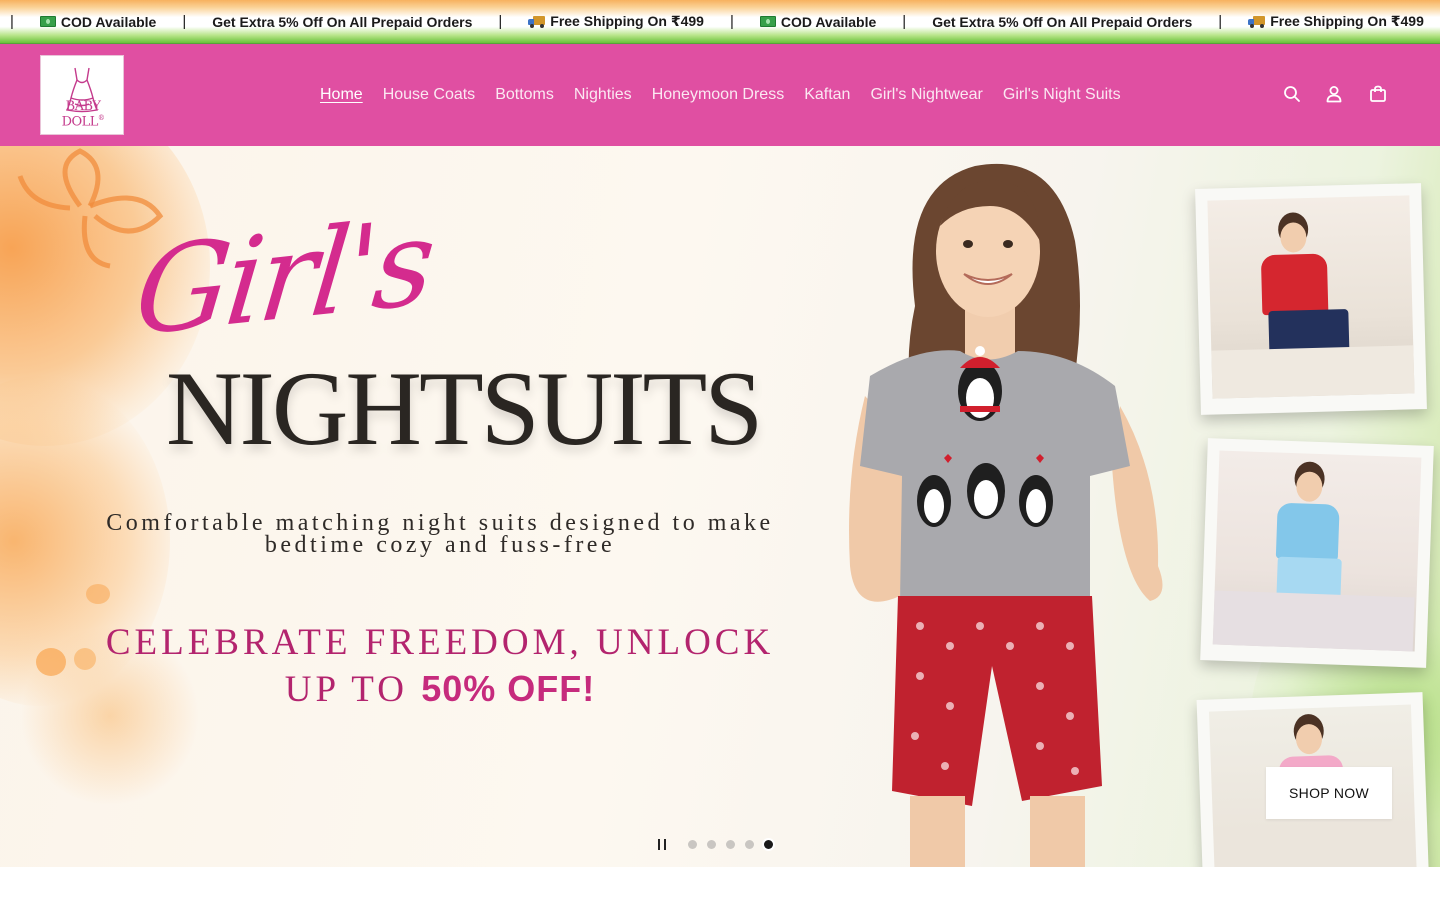  Describe the element at coordinates (341, 95) in the screenshot. I see `nav-item-home: Home` at that location.